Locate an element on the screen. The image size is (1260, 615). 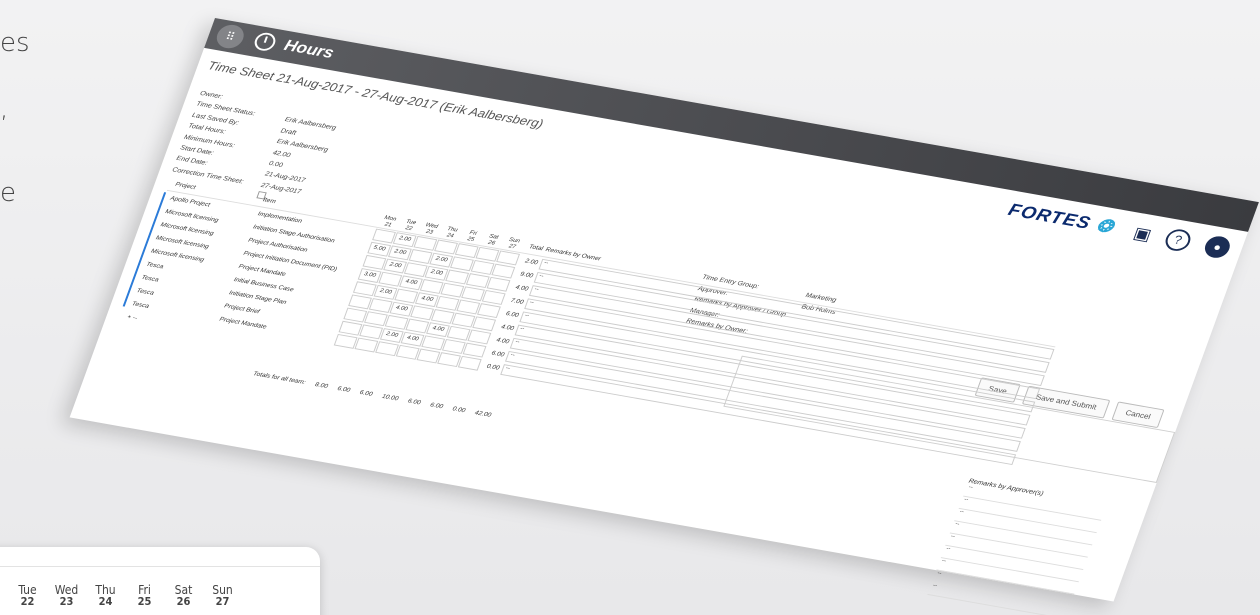
card-day-header: Thu 24 is located at coordinates (105, 596).